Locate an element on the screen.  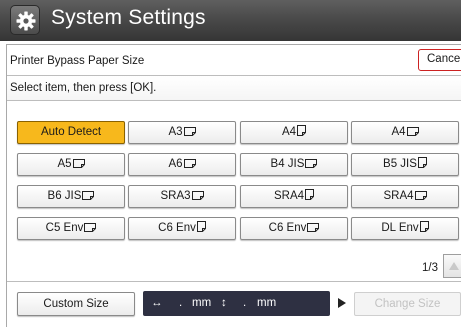
paper-size-label: Auto Detect is located at coordinates (71, 132).